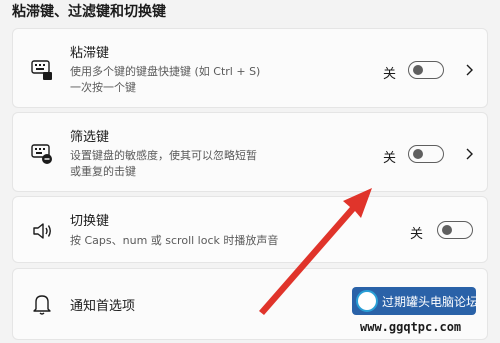  Describe the element at coordinates (42, 305) in the screenshot. I see `bell-icon` at that location.